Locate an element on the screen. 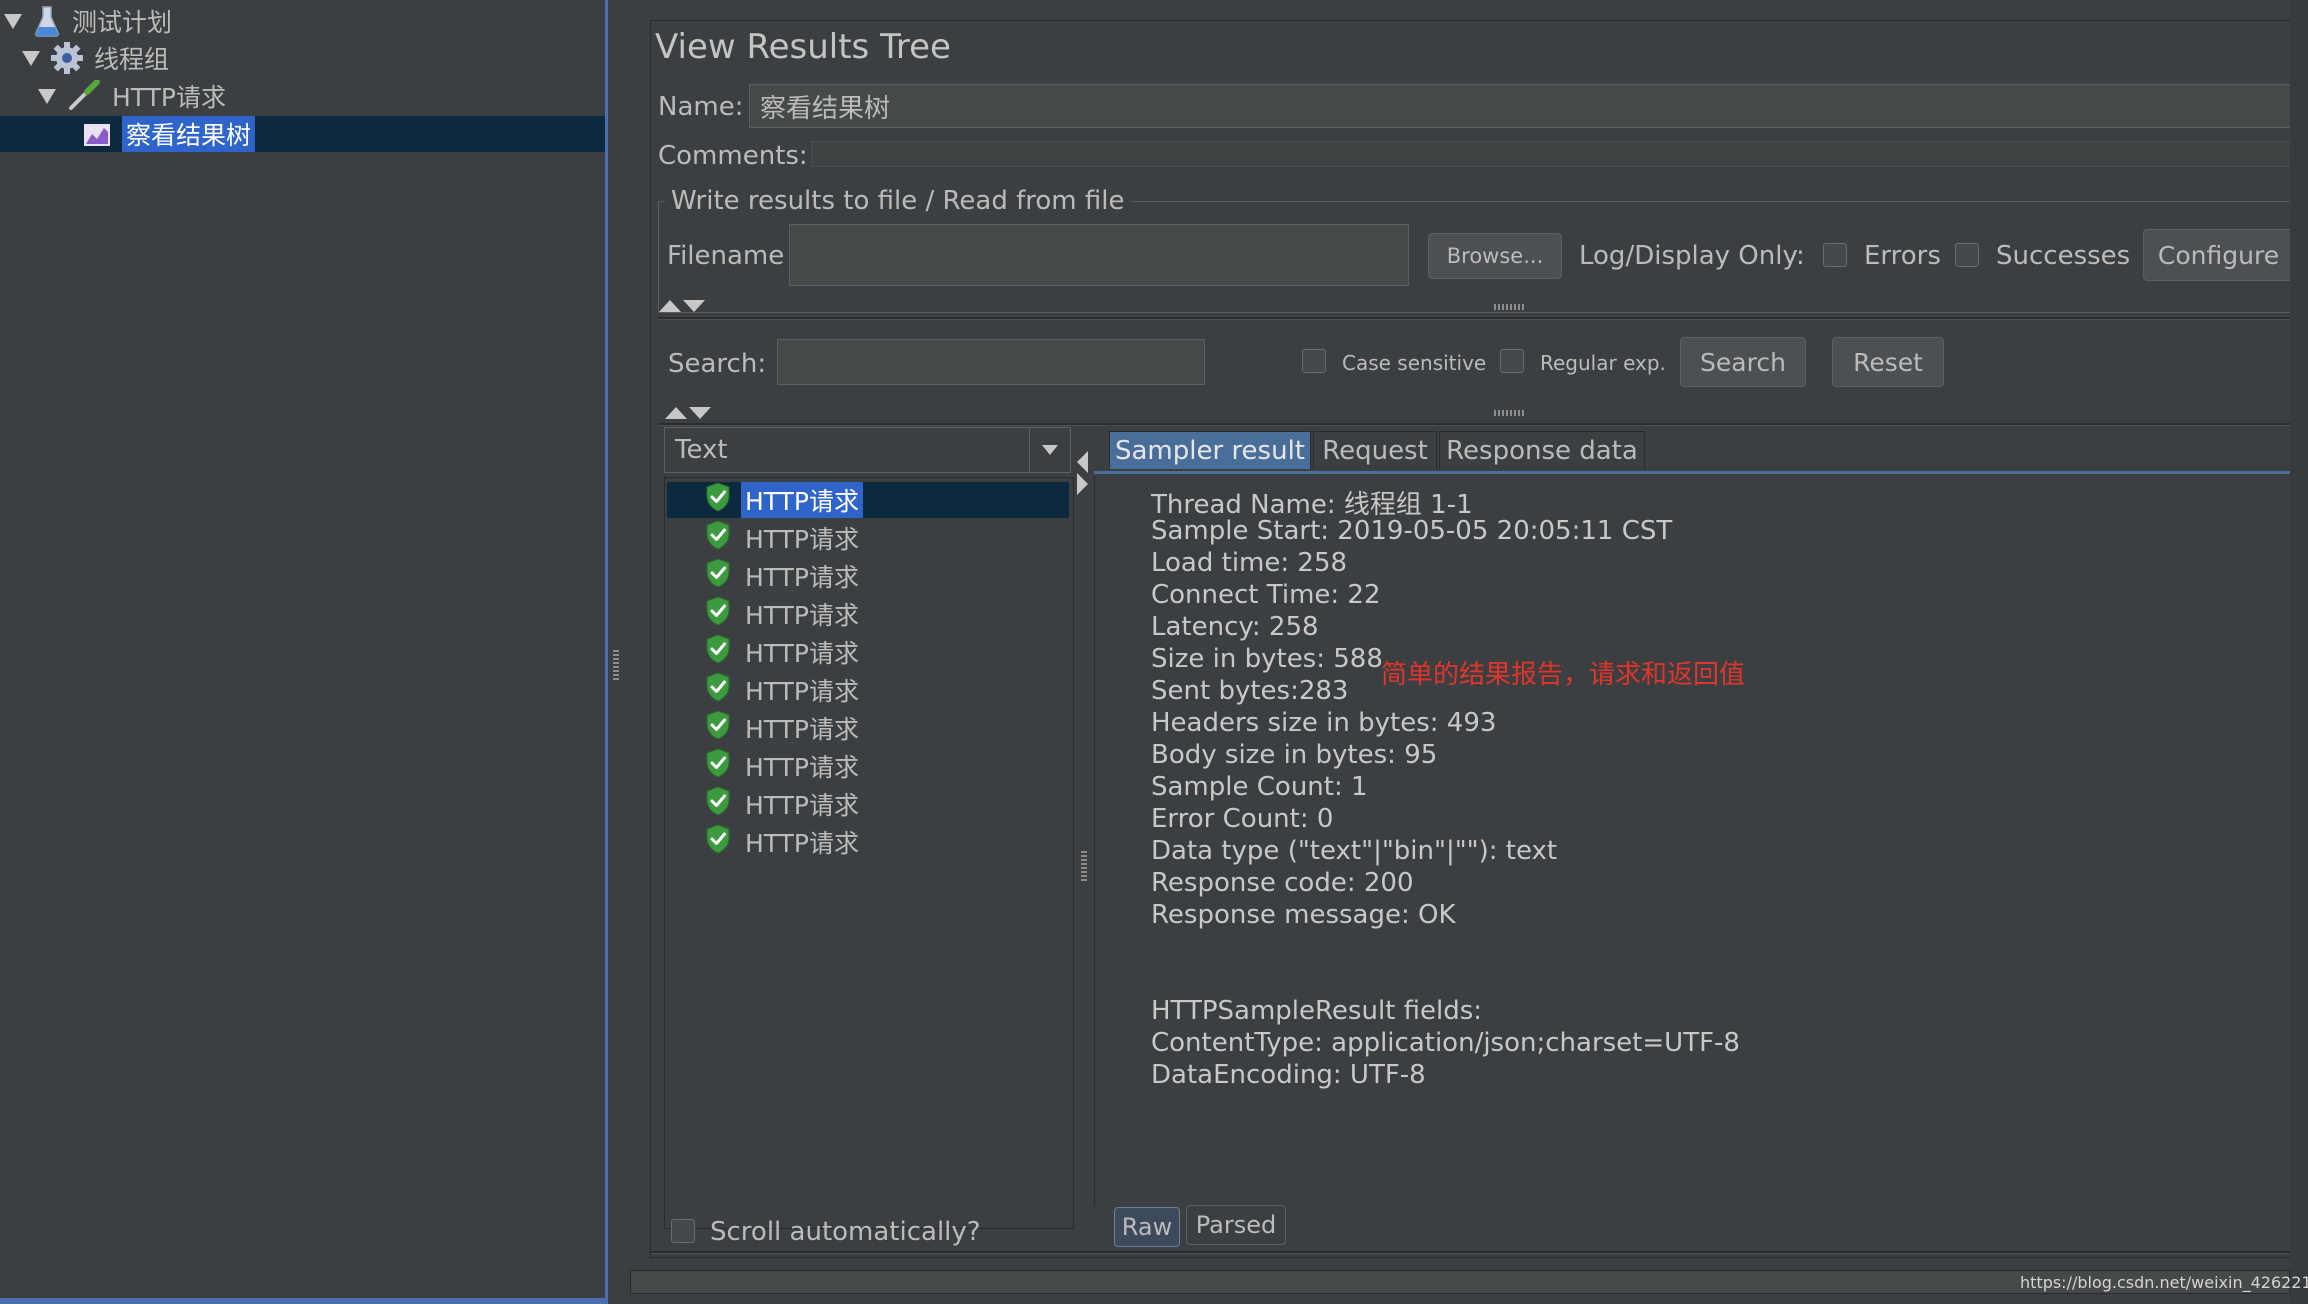  tab-underline is located at coordinates (1692, 472).